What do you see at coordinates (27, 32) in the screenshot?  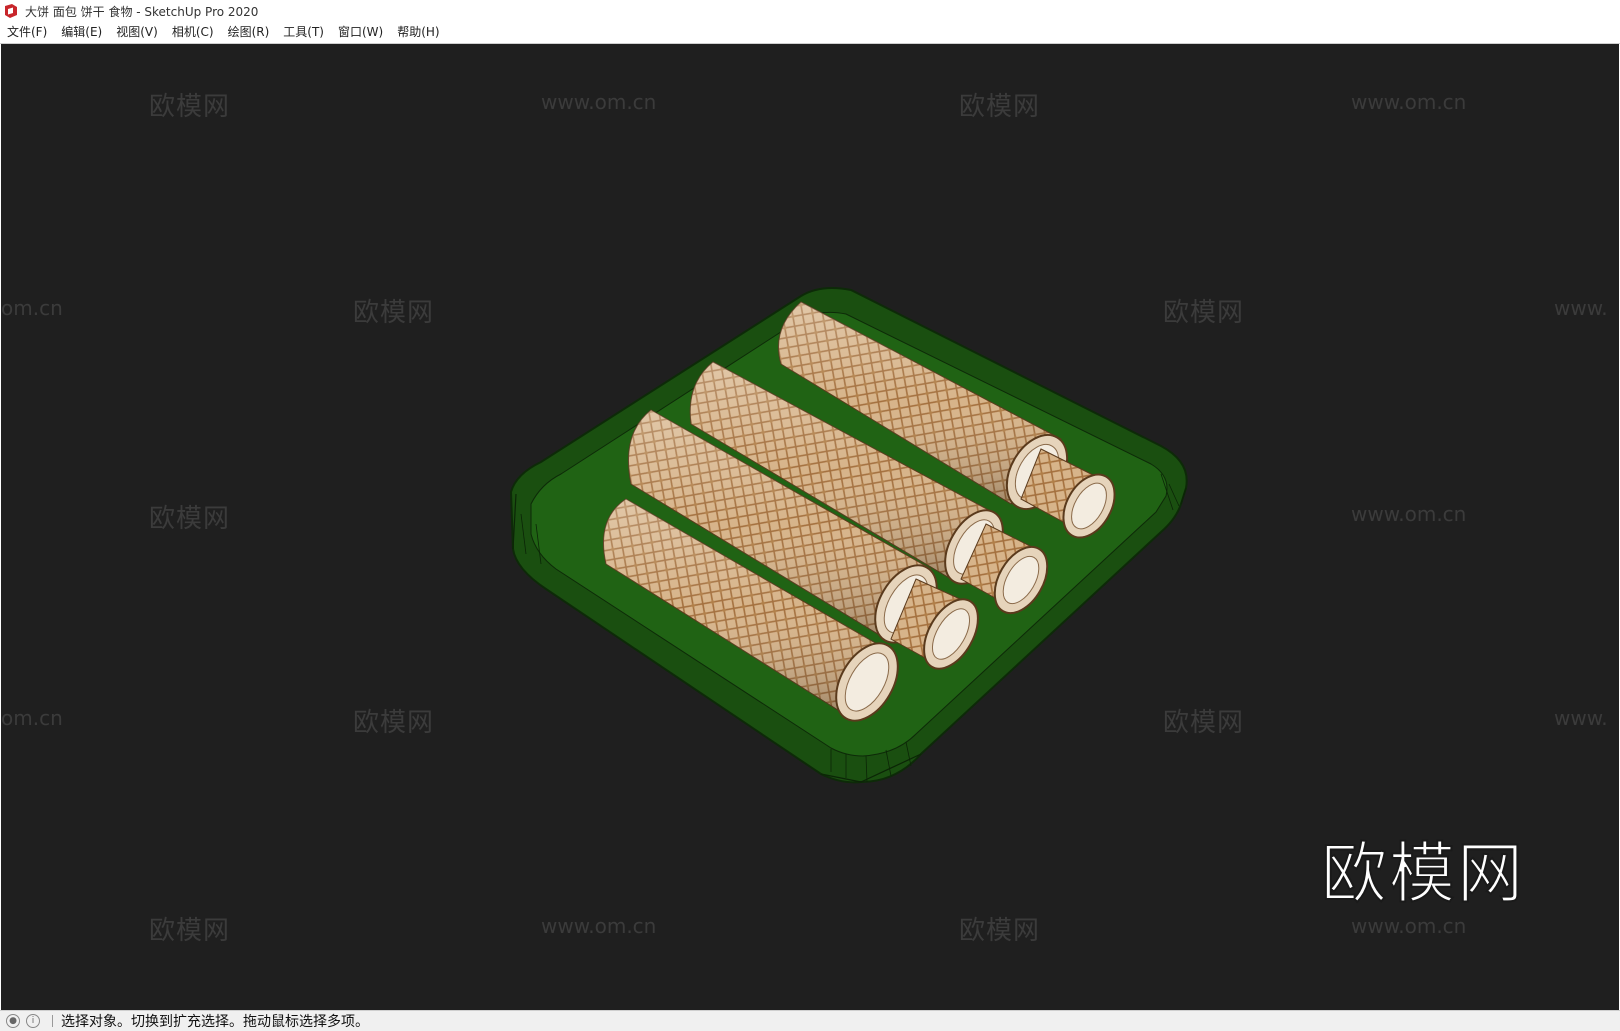 I see `menu-file: 文件(F)` at bounding box center [27, 32].